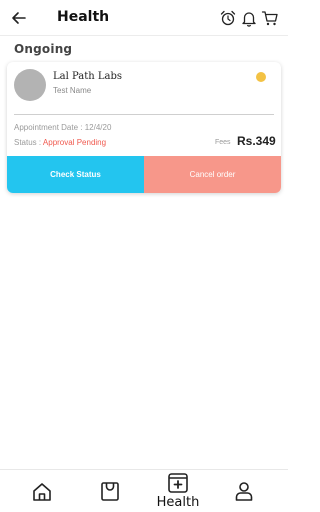 This screenshot has width=320, height=512. I want to click on arrow-left-icon, so click(19, 18).